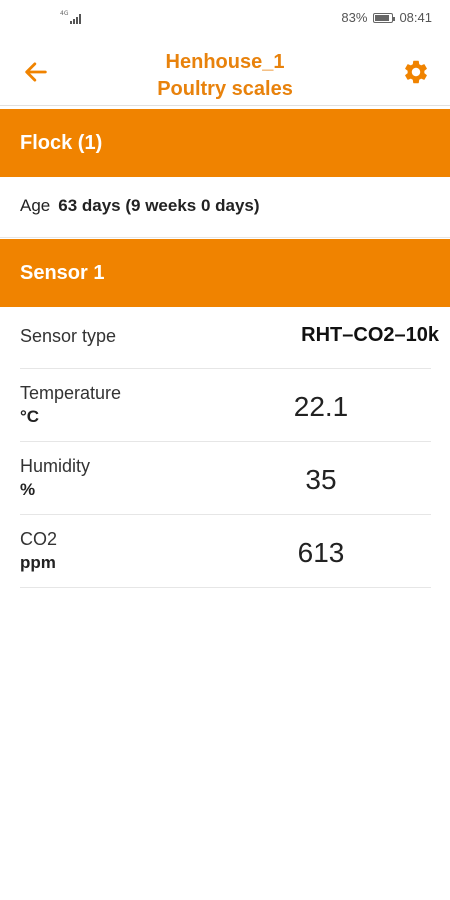 This screenshot has height=900, width=450. Describe the element at coordinates (225, 405) in the screenshot. I see `temperature-row: Temperature °C 22.1` at that location.